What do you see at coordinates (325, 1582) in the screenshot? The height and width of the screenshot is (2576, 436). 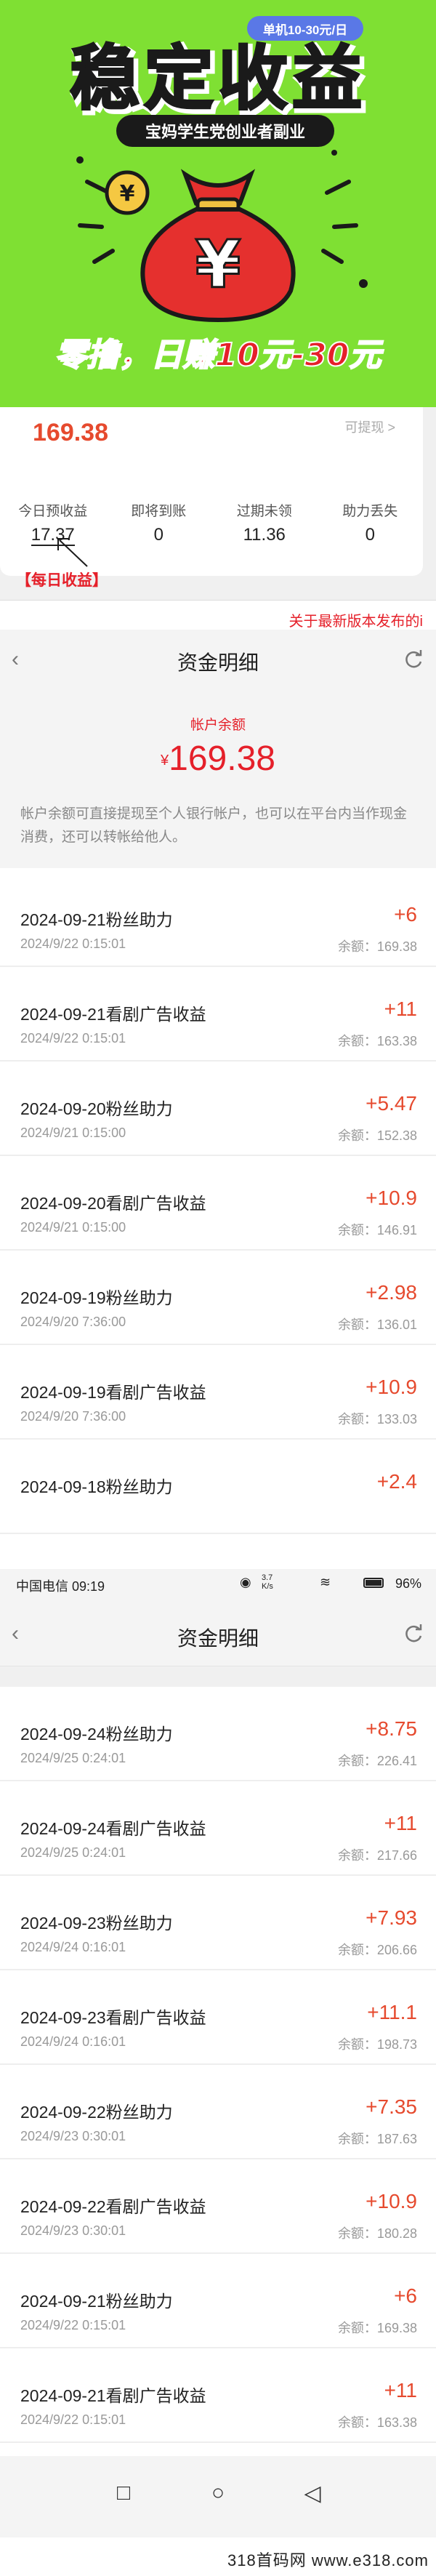 I see `wifi-icon: ≋` at bounding box center [325, 1582].